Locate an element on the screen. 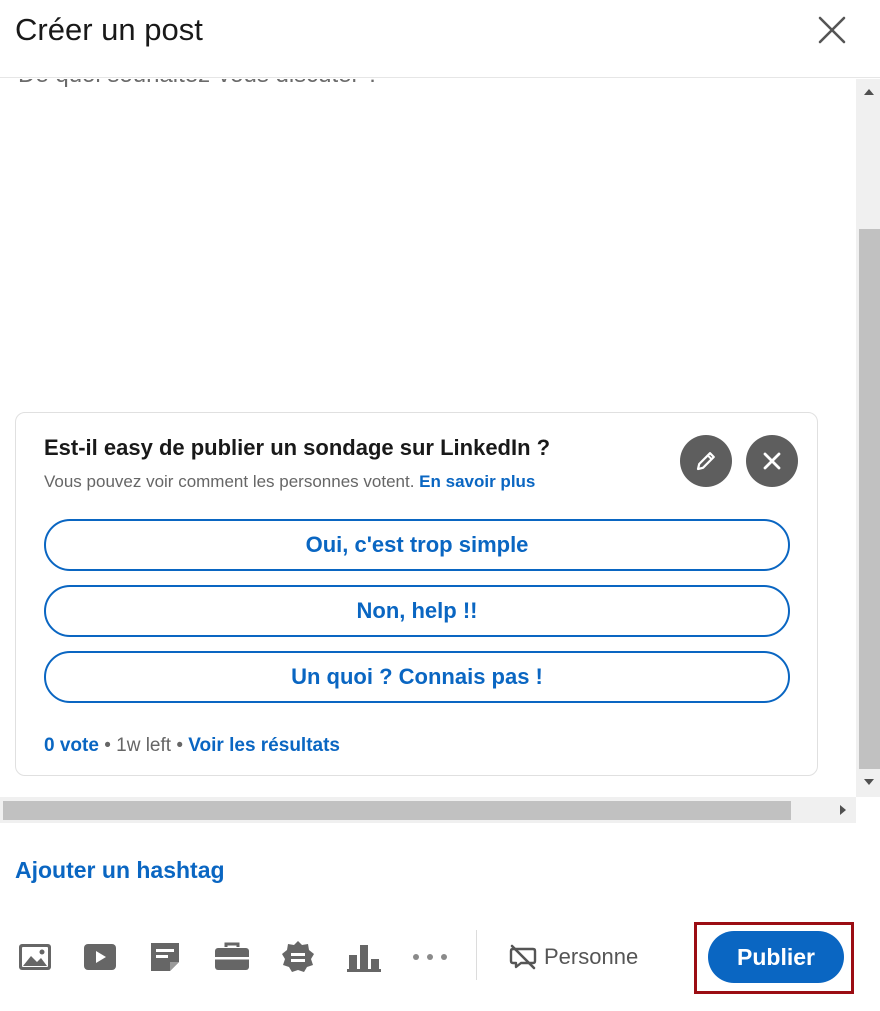 The width and height of the screenshot is (880, 1011). learn-more-link: En savoir plus is located at coordinates (477, 481).